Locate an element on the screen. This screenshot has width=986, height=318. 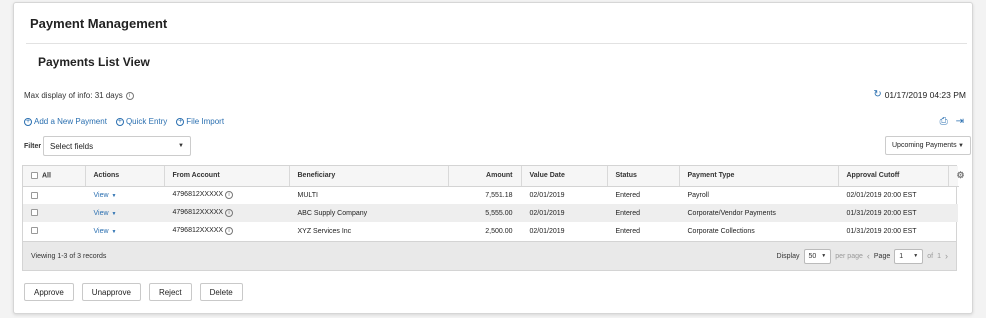
filter-select-value: Select fields is located at coordinates (72, 146).